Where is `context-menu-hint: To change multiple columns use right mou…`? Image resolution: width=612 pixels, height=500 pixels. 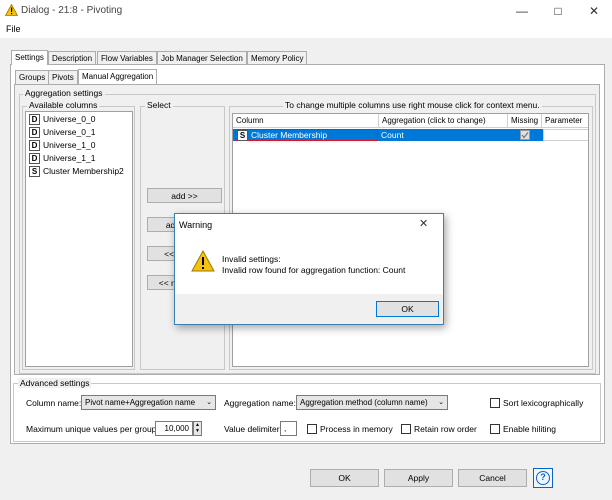 context-menu-hint: To change multiple columns use right mou… is located at coordinates (412, 105).